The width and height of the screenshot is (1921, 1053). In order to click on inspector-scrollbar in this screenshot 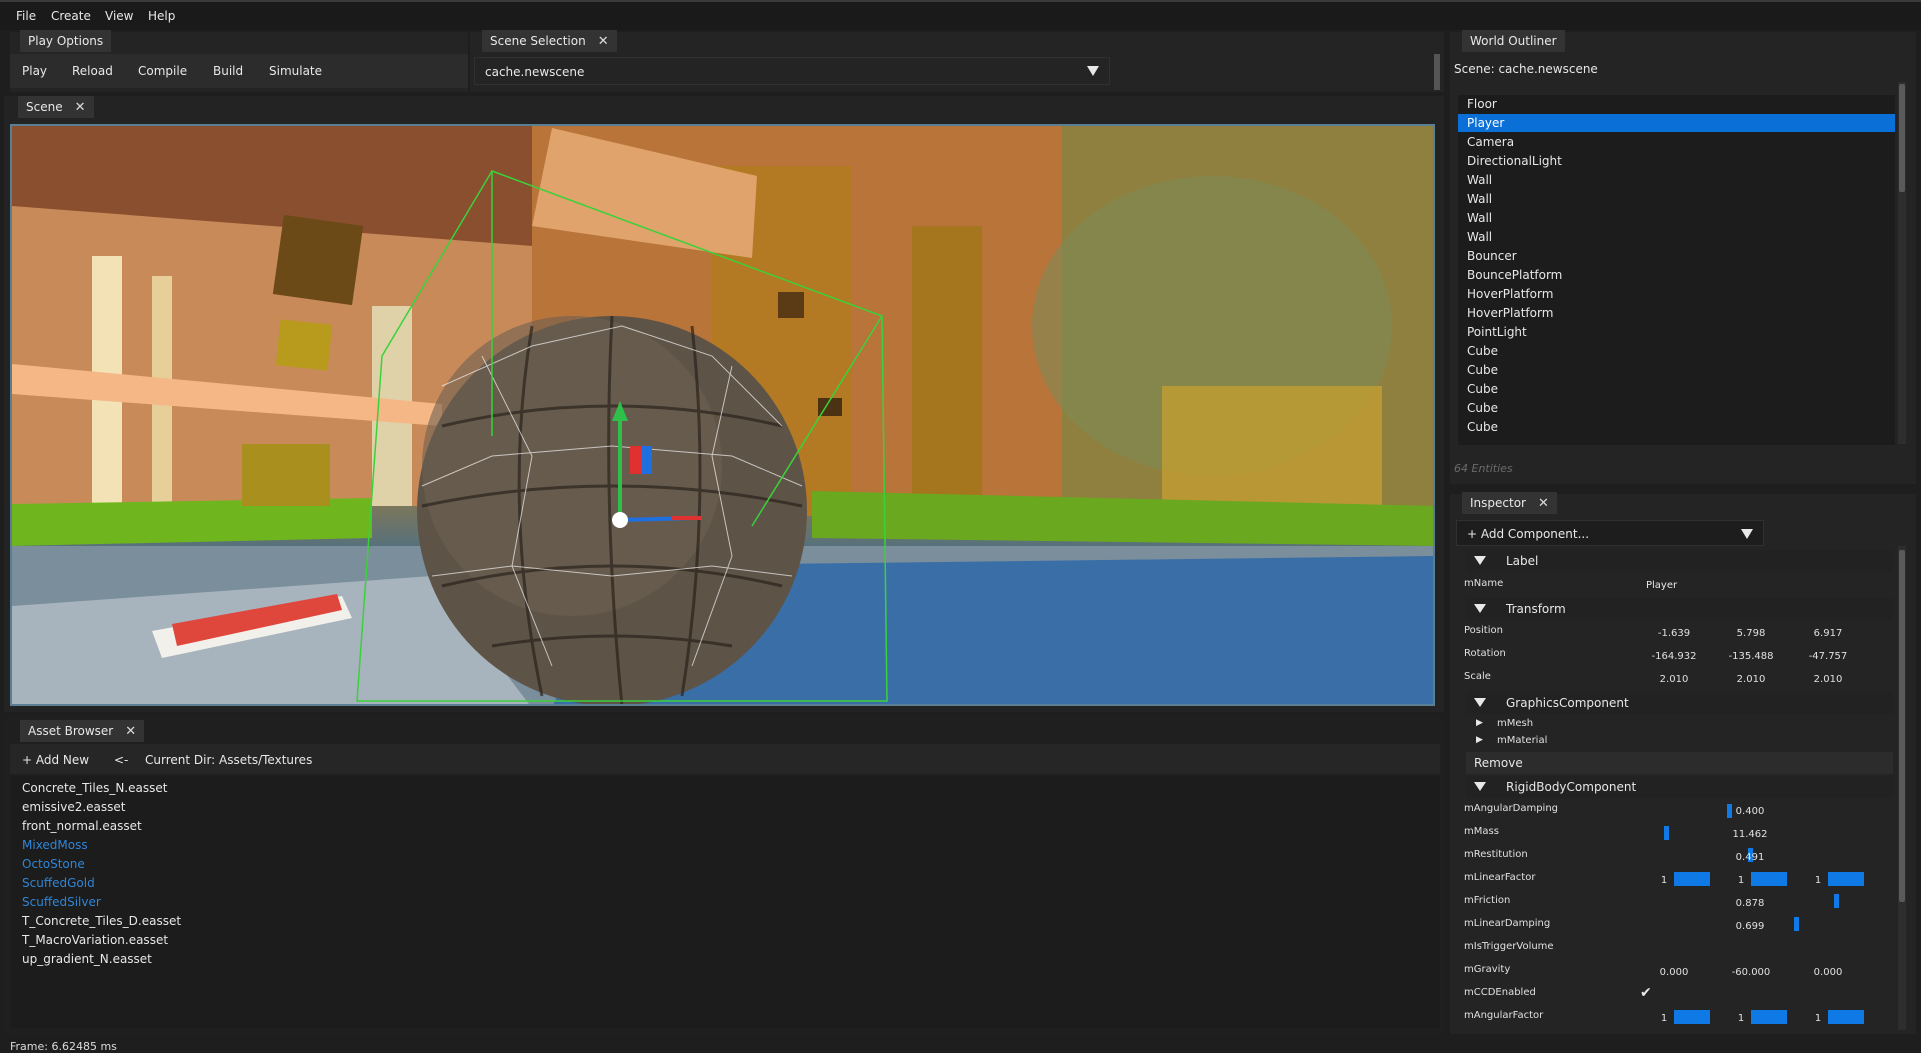, I will do `click(1902, 788)`.